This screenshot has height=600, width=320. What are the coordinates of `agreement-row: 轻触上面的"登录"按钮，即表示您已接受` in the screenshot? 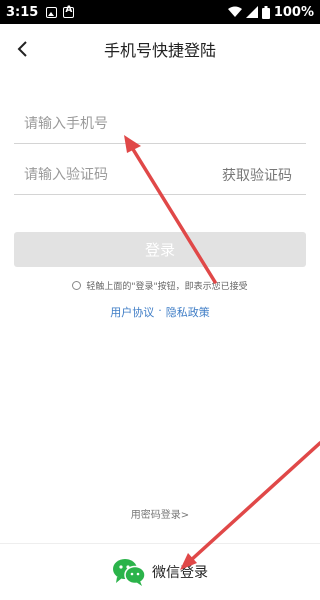 It's located at (160, 285).